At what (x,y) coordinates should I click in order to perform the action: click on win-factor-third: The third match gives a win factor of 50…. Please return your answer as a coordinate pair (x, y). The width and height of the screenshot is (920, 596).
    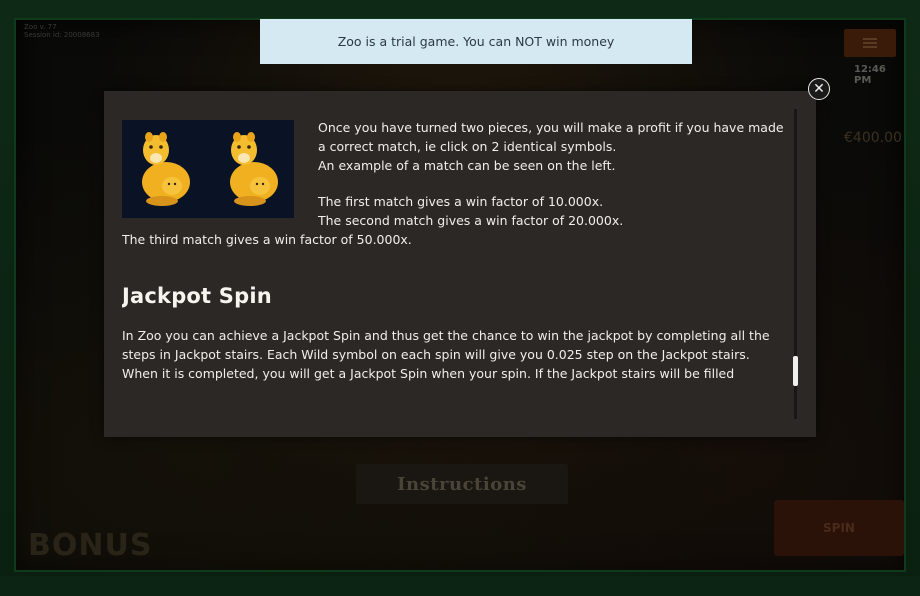
    Looking at the image, I should click on (267, 239).